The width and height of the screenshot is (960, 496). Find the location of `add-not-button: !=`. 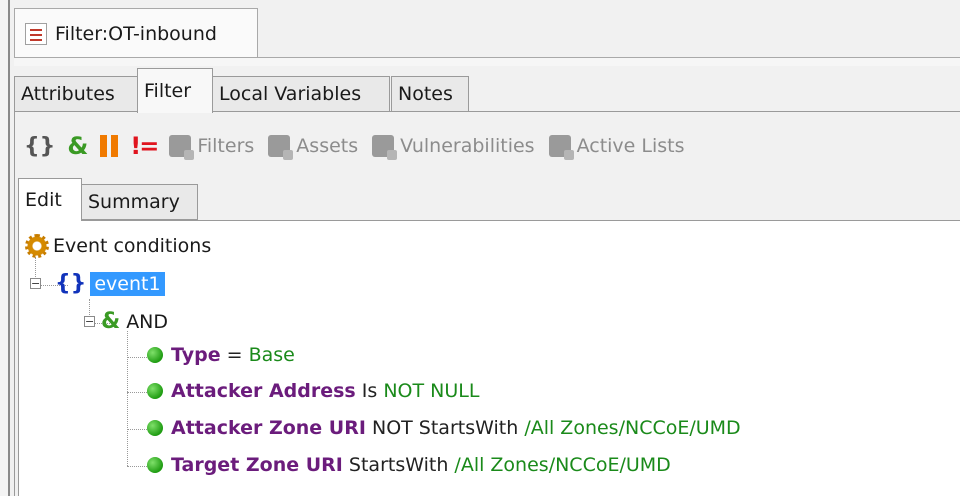

add-not-button: != is located at coordinates (144, 146).